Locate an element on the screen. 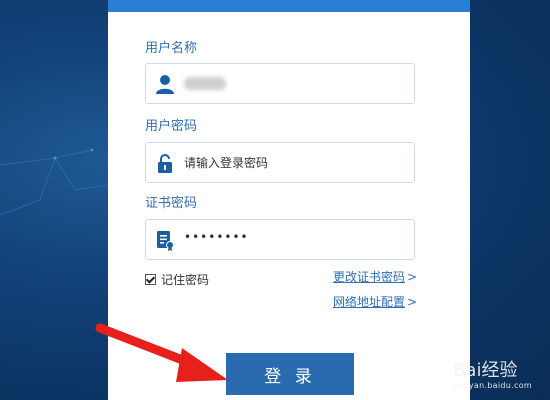  panel-header-bar is located at coordinates (289, 6).